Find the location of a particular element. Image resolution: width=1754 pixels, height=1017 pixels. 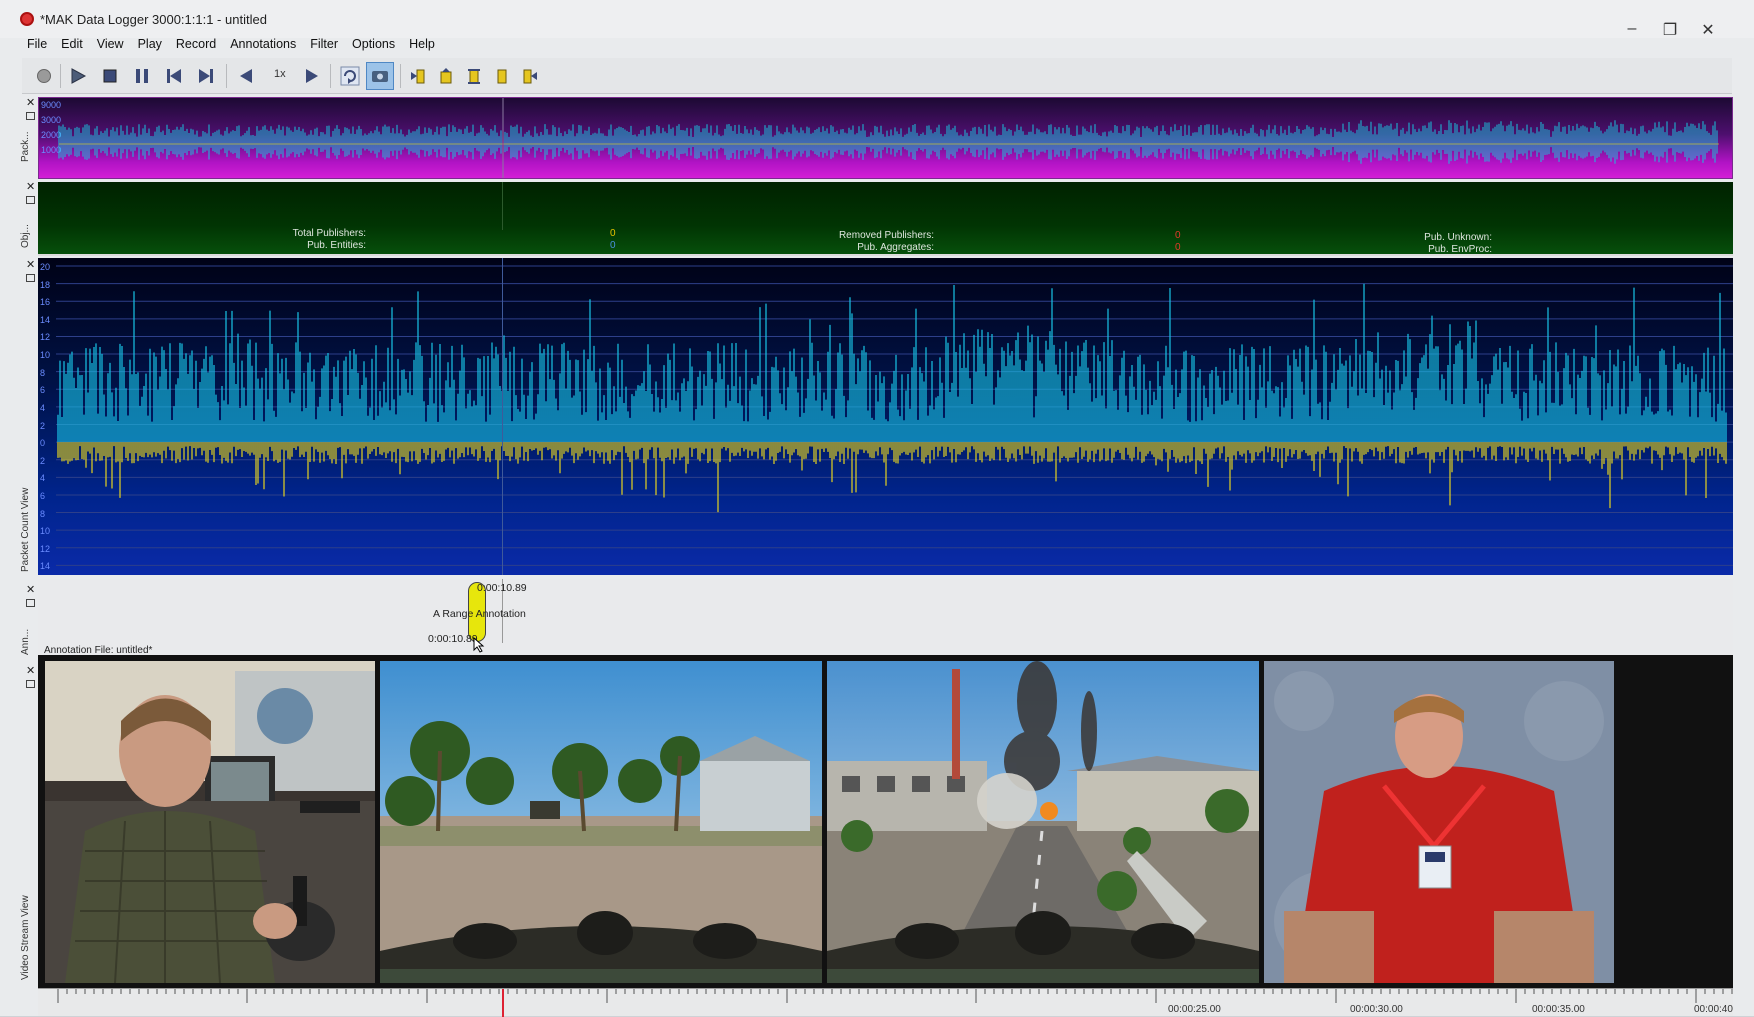

video-button is located at coordinates (380, 76).